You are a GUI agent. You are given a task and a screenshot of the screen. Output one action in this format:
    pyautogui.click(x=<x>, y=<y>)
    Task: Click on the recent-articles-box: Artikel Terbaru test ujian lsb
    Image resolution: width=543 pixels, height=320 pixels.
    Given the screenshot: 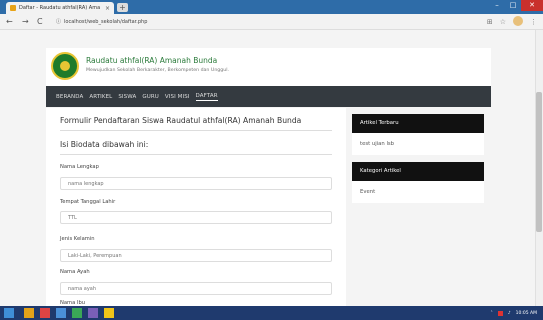 What is the action you would take?
    pyautogui.click(x=418, y=134)
    